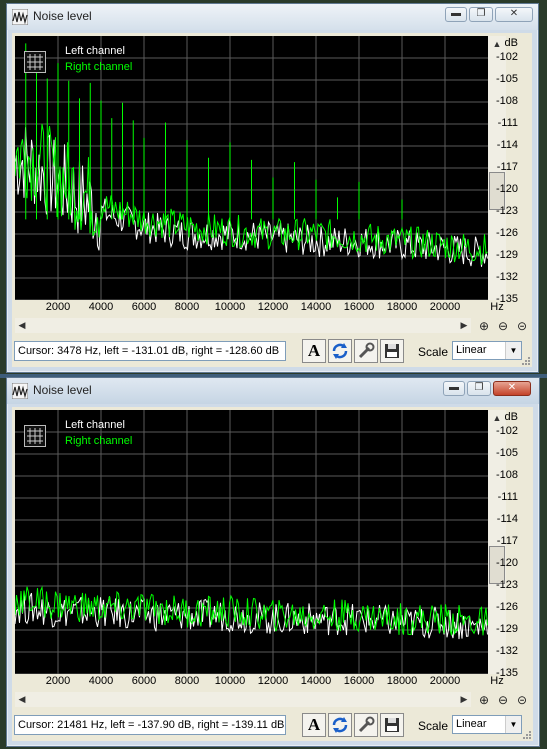 The width and height of the screenshot is (547, 749). I want to click on app-icon, so click(20, 17).